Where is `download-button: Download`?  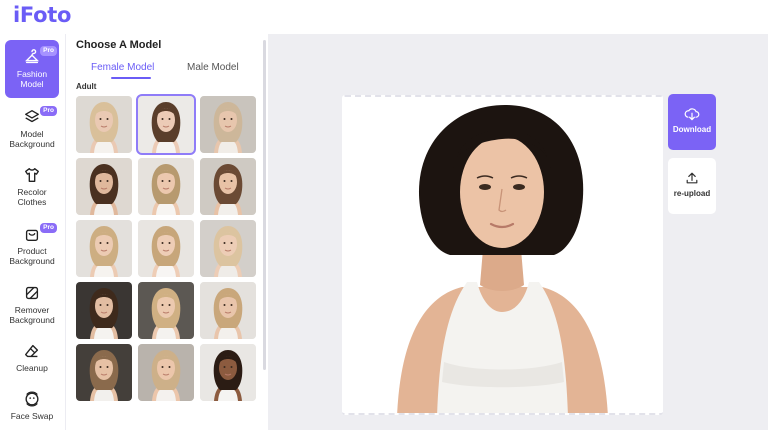
download-button: Download is located at coordinates (692, 122).